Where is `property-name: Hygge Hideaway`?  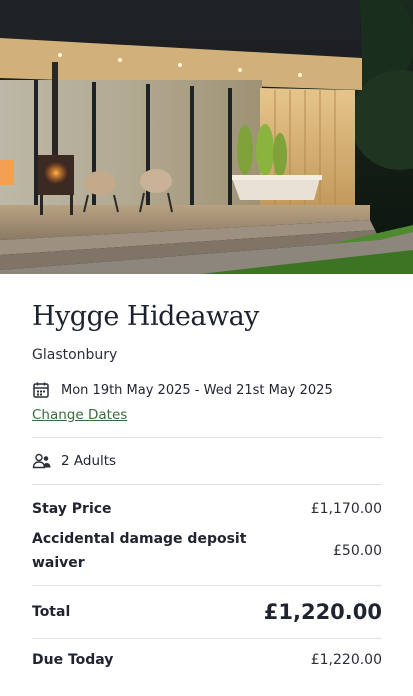 property-name: Hygge Hideaway is located at coordinates (145, 316).